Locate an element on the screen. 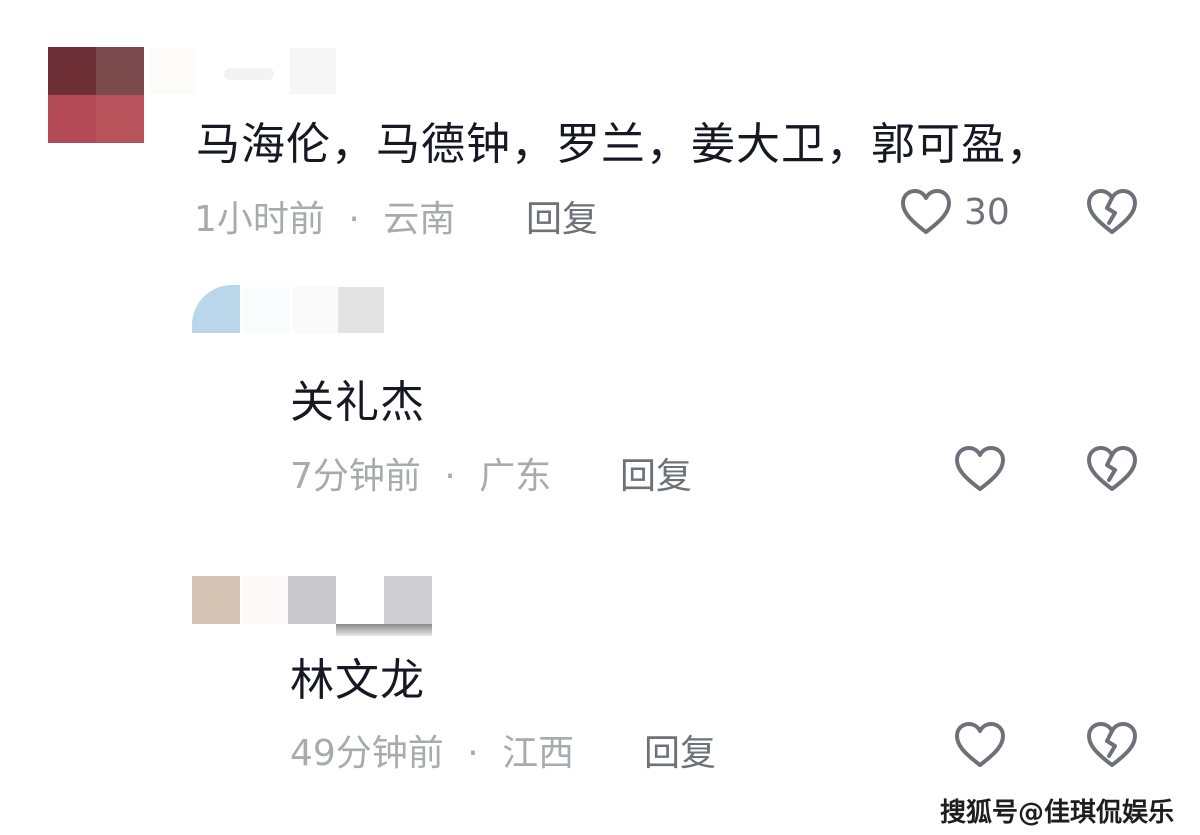 Image resolution: width=1200 pixels, height=835 pixels. watermark: 搜狐号@佳琪侃娱乐 is located at coordinates (1056, 813).